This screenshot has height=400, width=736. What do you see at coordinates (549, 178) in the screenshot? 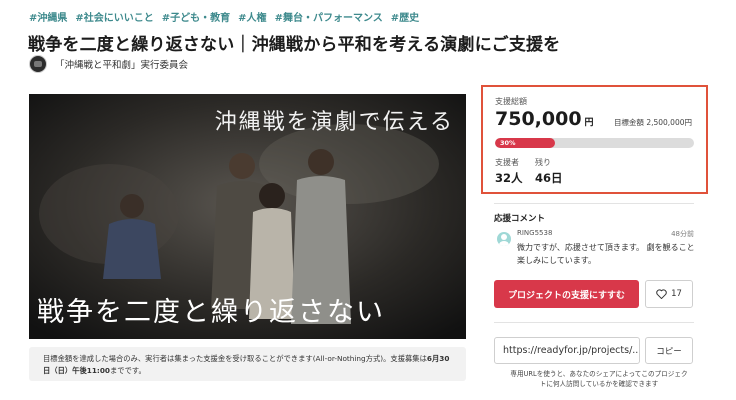
I see `remaining-value: 46日` at bounding box center [549, 178].